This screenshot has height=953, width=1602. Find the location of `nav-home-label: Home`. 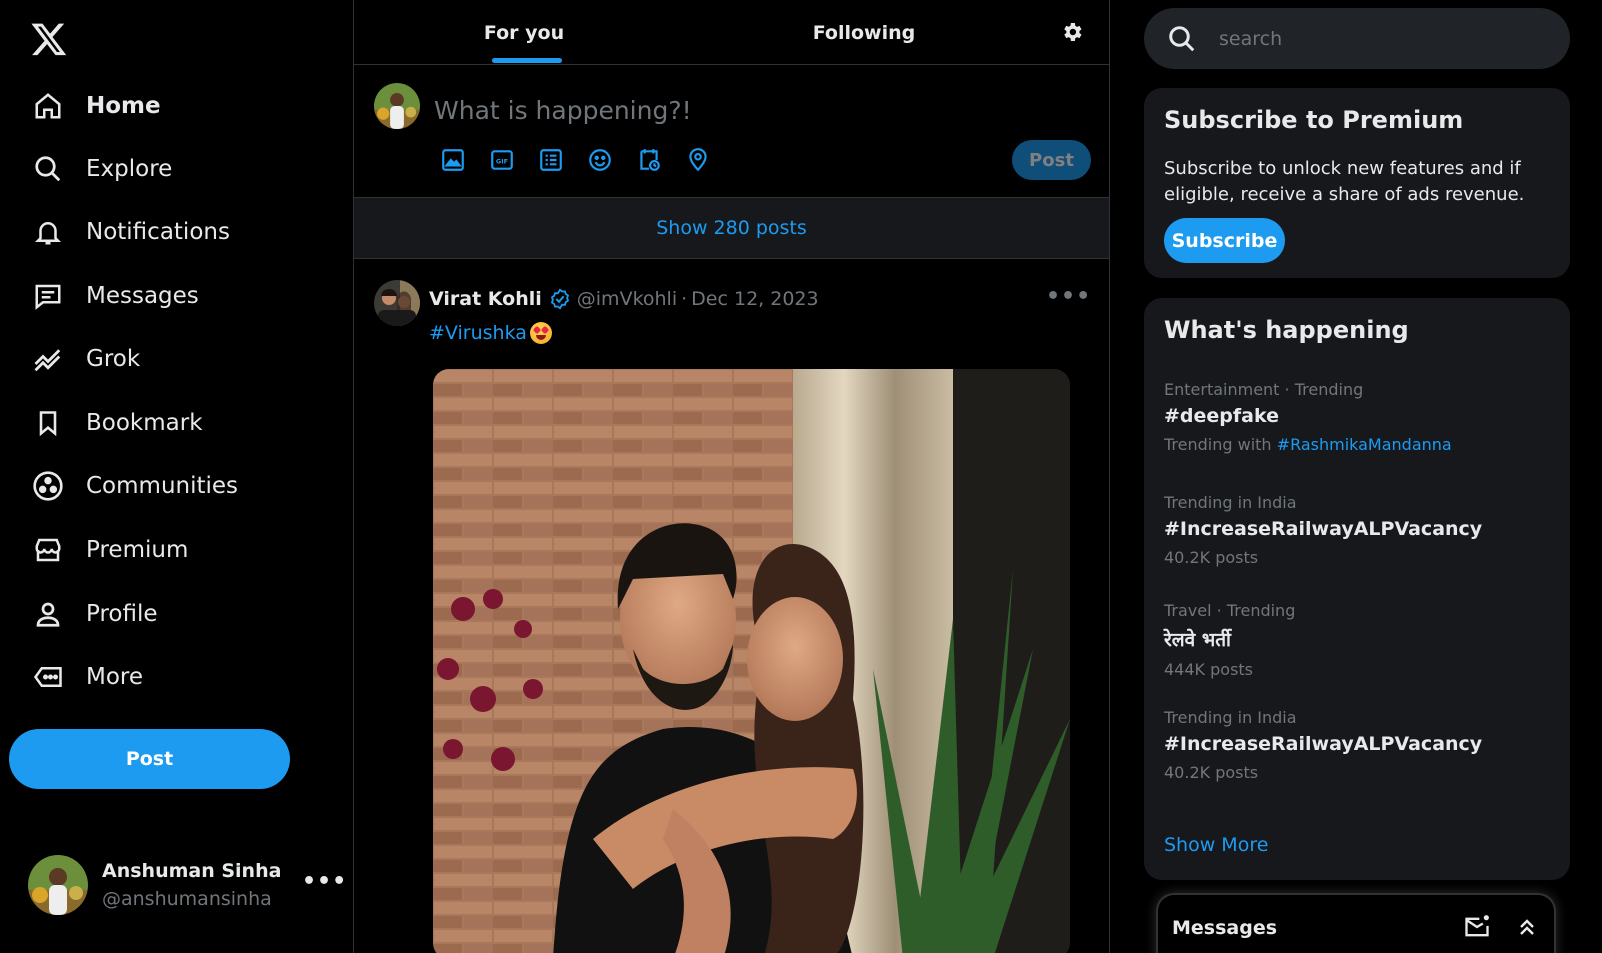

nav-home-label: Home is located at coordinates (123, 106).